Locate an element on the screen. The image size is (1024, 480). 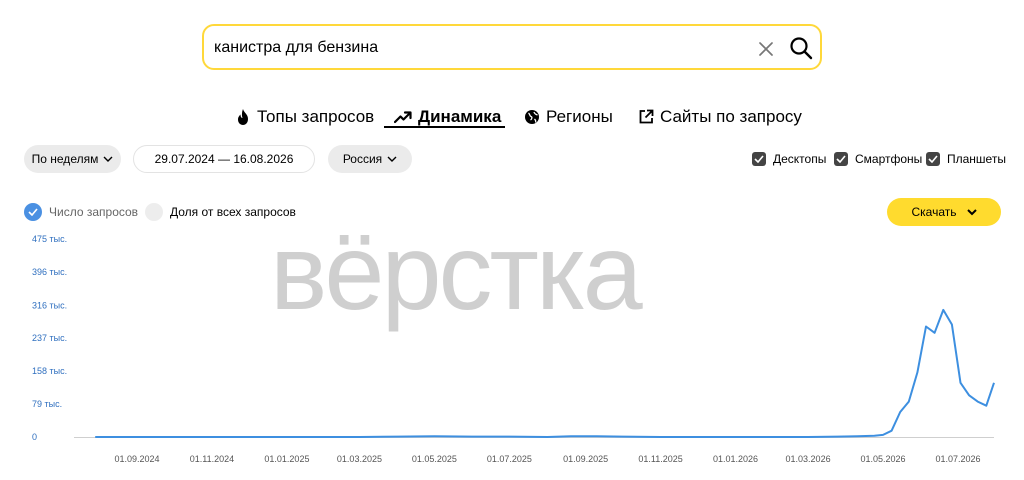
legend-label: Число запросов is located at coordinates (94, 212).